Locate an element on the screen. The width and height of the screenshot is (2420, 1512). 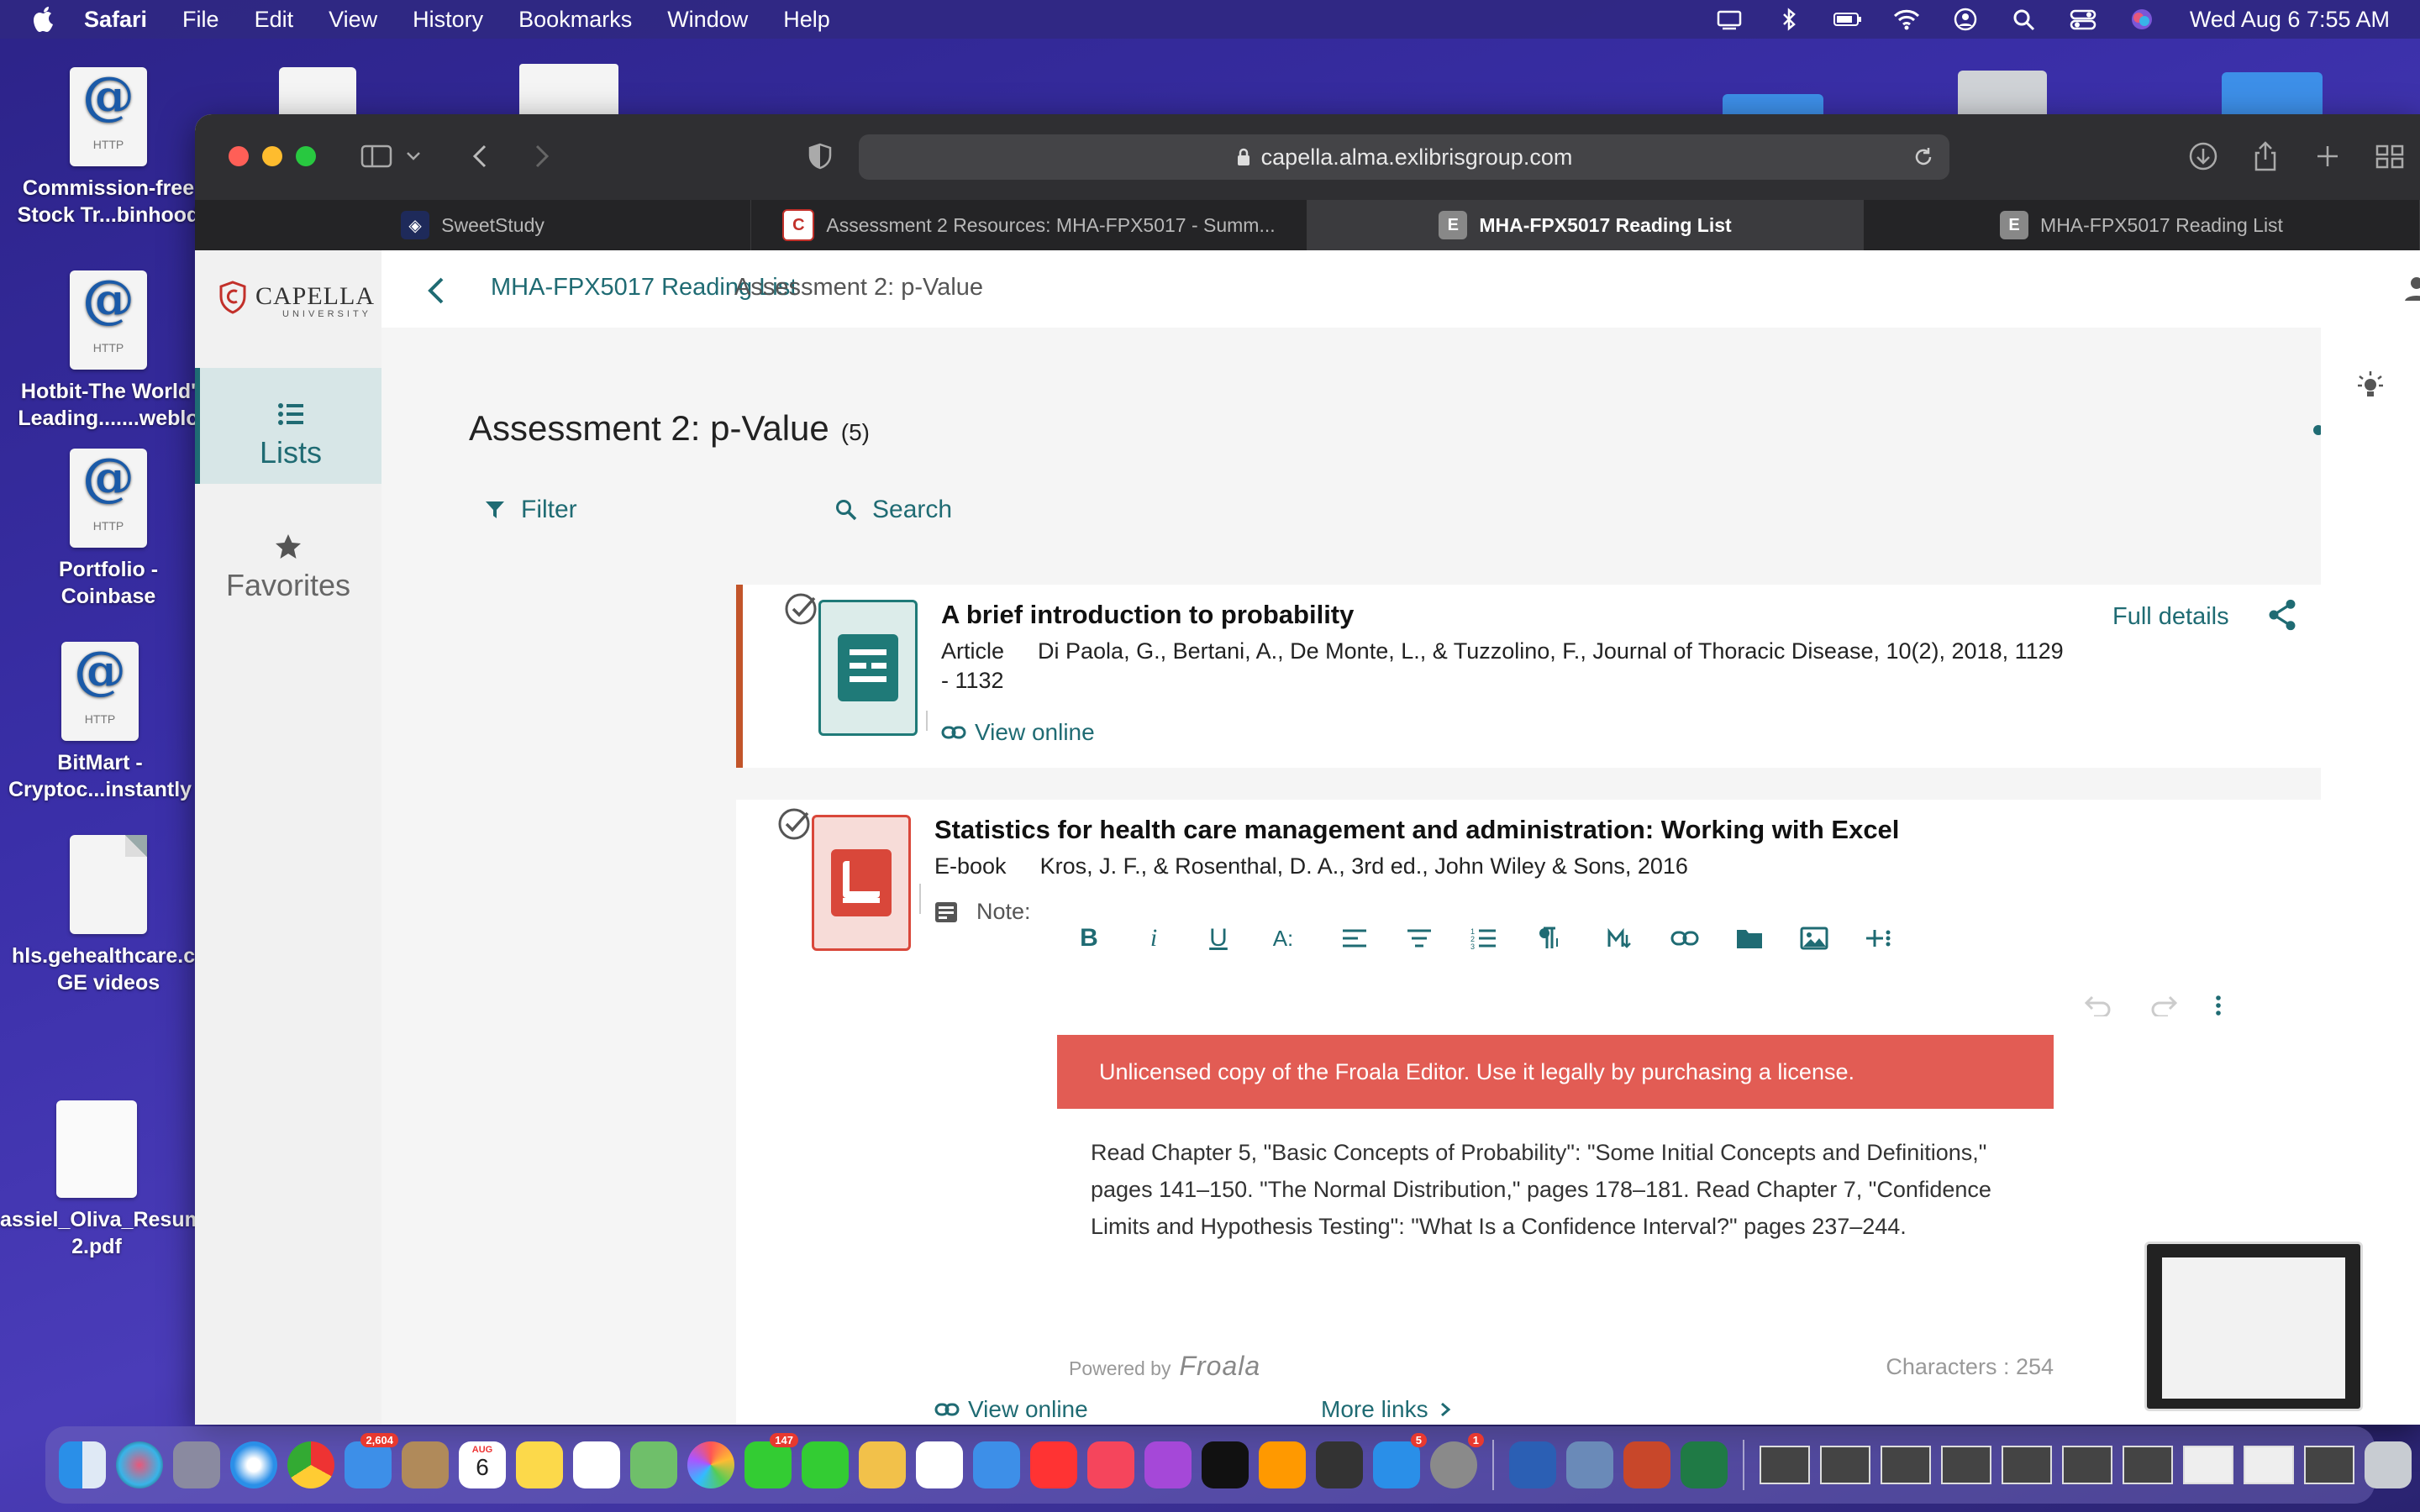
tab-reading-list: E MHA-FPX5017 Reading List is located at coordinates (2142, 225).